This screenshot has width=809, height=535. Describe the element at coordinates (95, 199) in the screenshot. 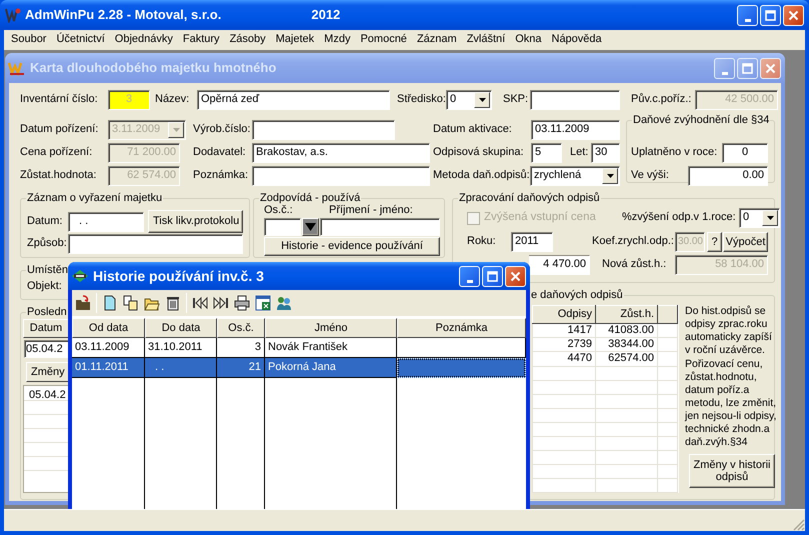

I see `group-title: Záznam o vyřazení majetku` at that location.